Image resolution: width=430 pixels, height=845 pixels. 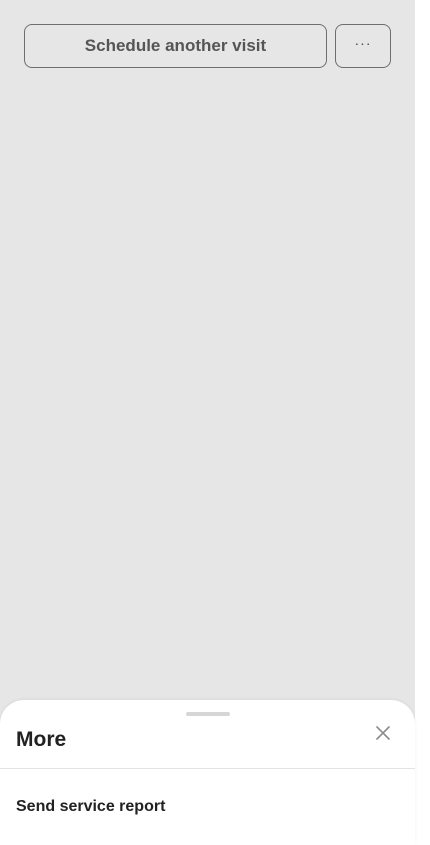 I want to click on more-options-button: ···, so click(x=363, y=46).